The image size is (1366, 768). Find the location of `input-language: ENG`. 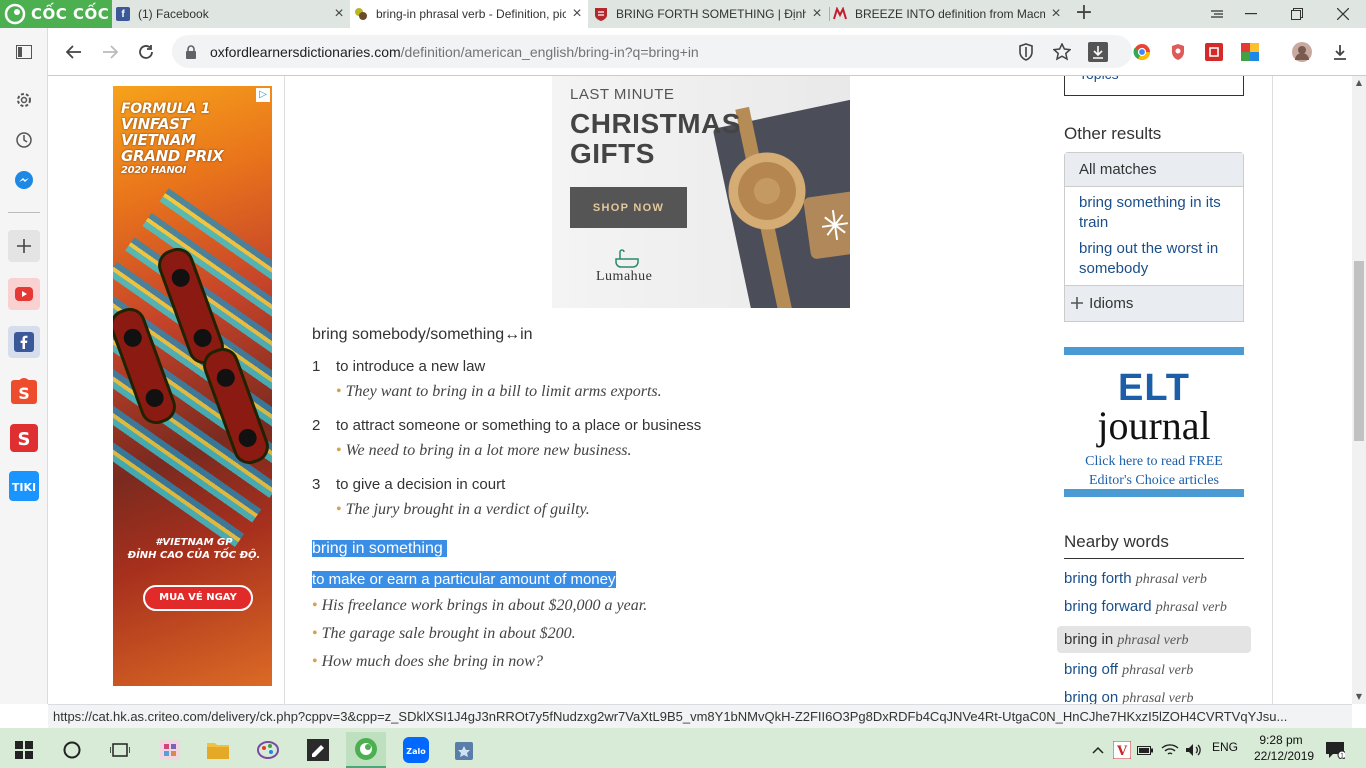

input-language: ENG is located at coordinates (1225, 747).